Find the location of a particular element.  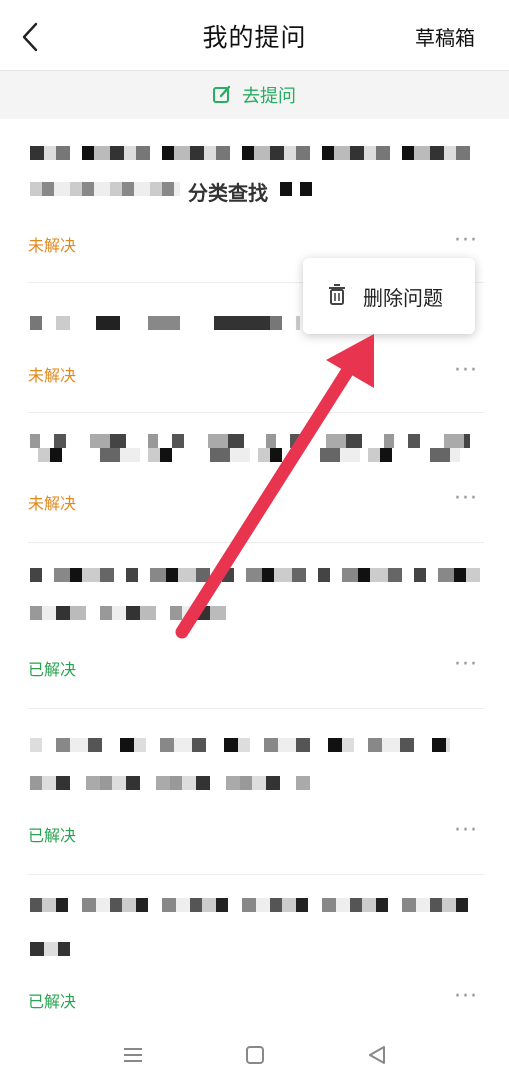

trash-icon is located at coordinates (337, 294).